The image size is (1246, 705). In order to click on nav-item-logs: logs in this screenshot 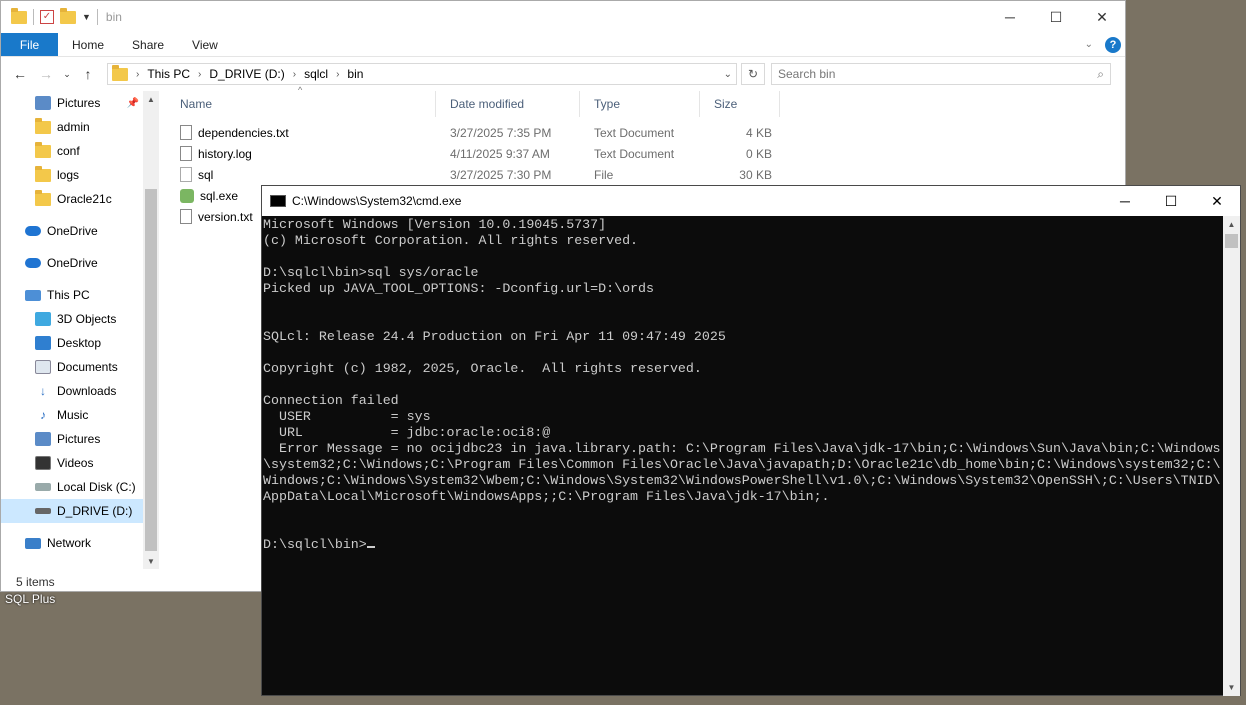, I will do `click(80, 175)`.